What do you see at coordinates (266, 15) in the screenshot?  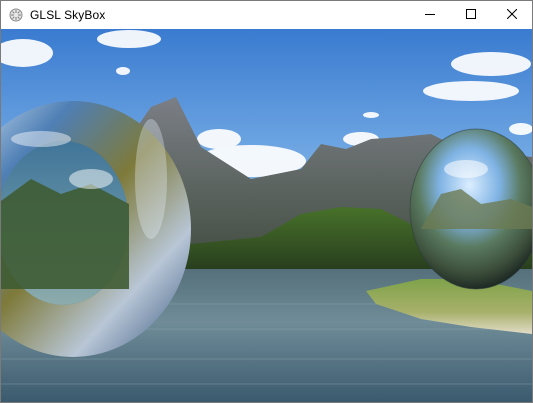 I see `title-bar: GLSL SkyBox` at bounding box center [266, 15].